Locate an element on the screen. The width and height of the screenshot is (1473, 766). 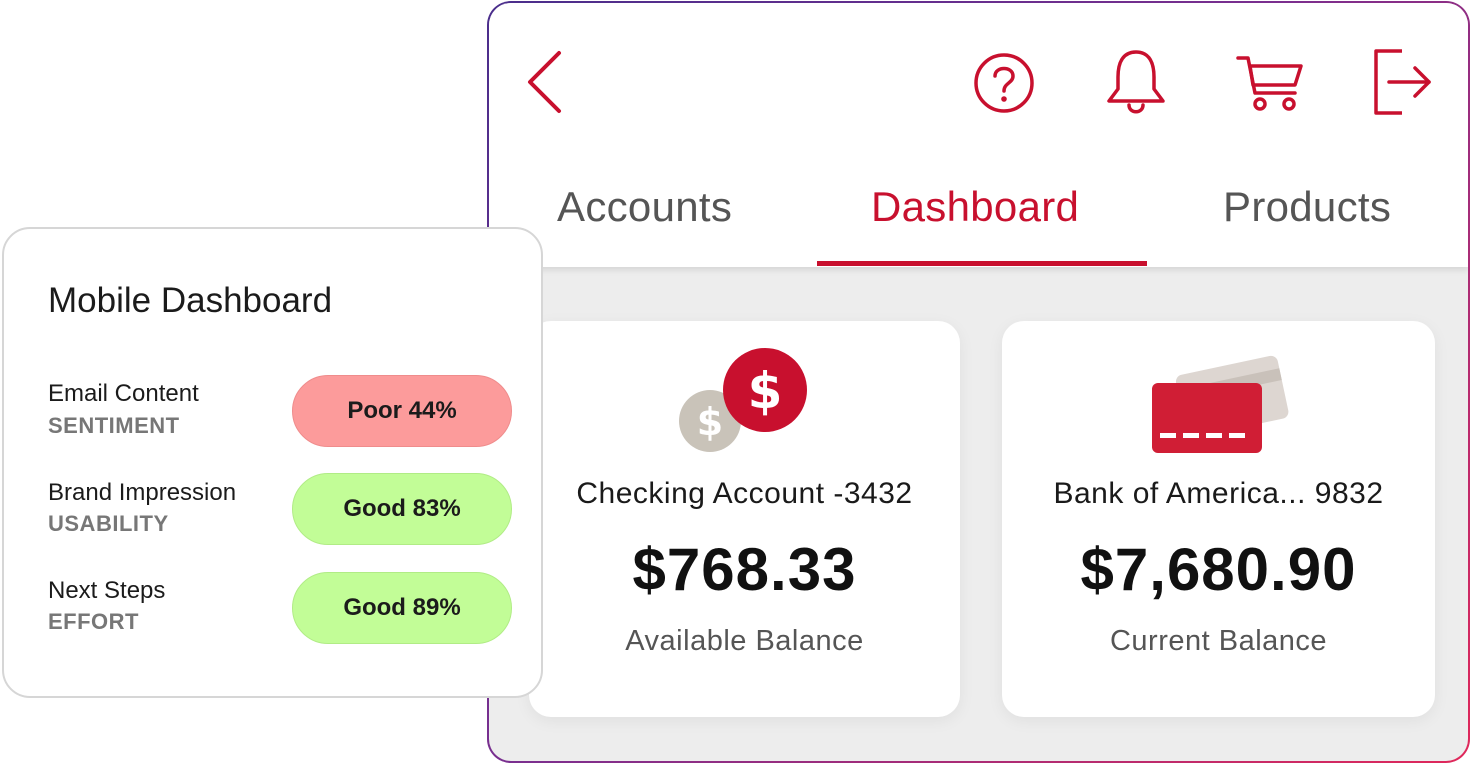
active-tab-indicator is located at coordinates (982, 263).